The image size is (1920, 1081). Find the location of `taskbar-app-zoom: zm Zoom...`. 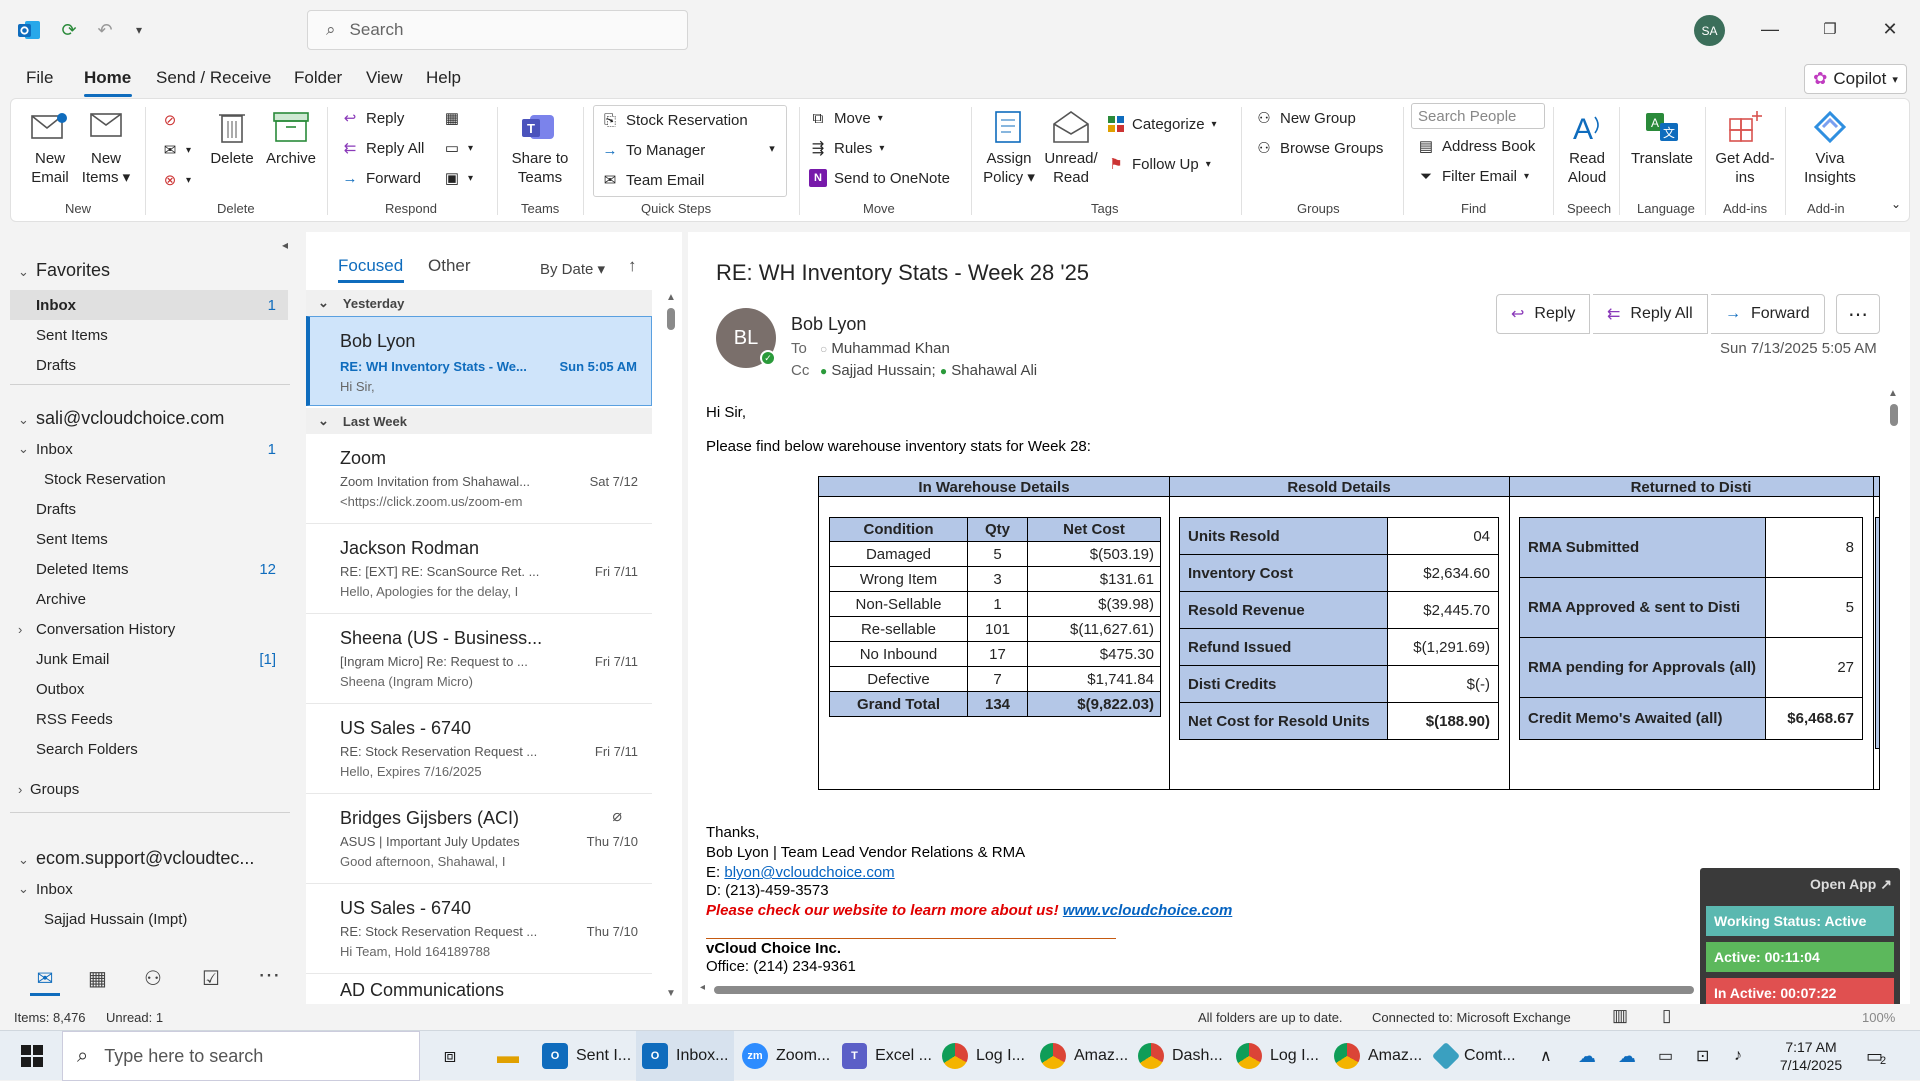

taskbar-app-zoom: zm Zoom... is located at coordinates (787, 1056).